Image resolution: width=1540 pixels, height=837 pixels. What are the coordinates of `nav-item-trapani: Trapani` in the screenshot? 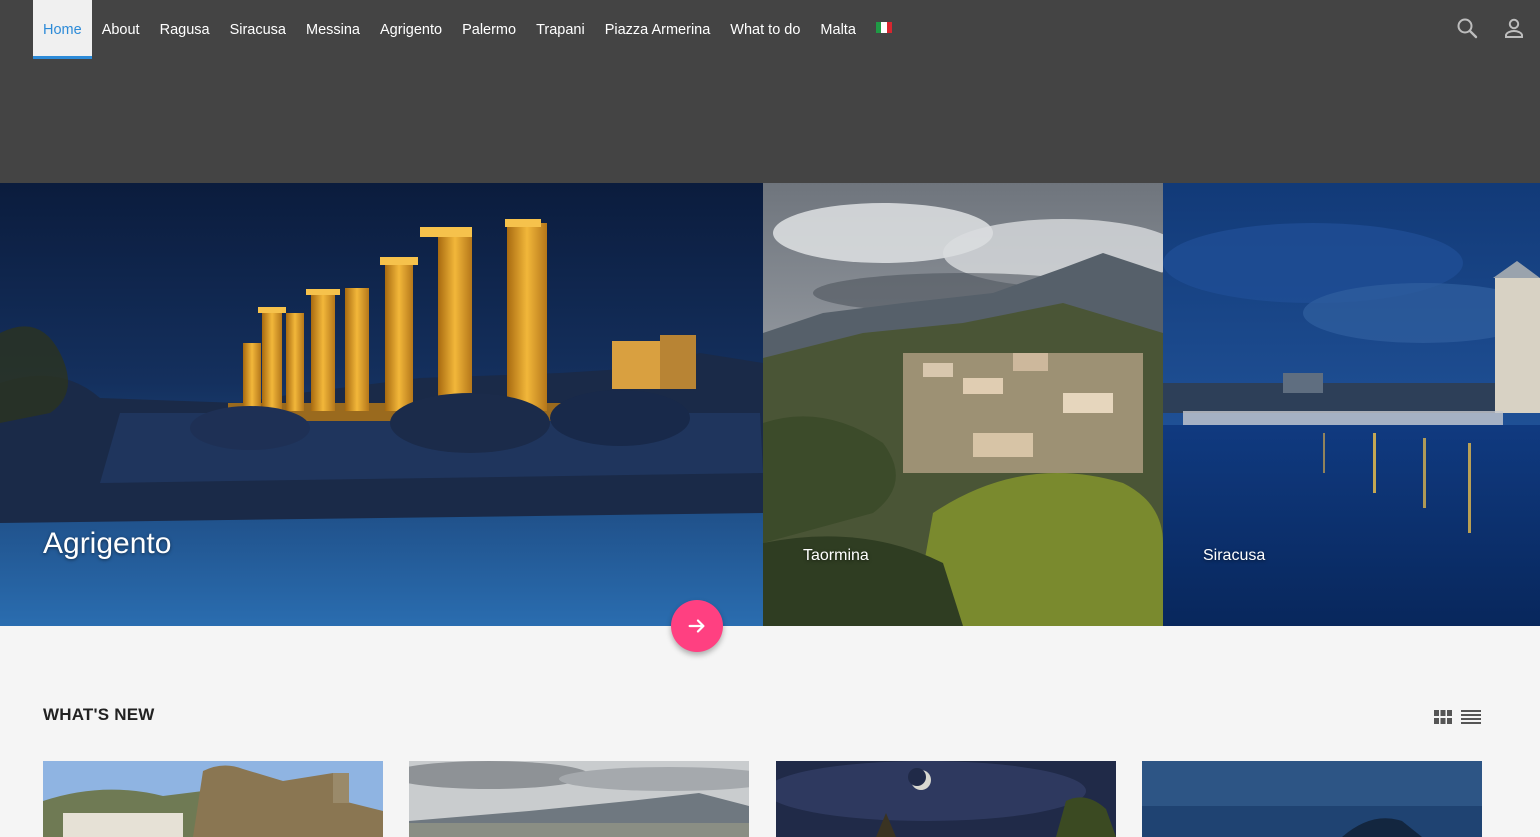 It's located at (560, 29).